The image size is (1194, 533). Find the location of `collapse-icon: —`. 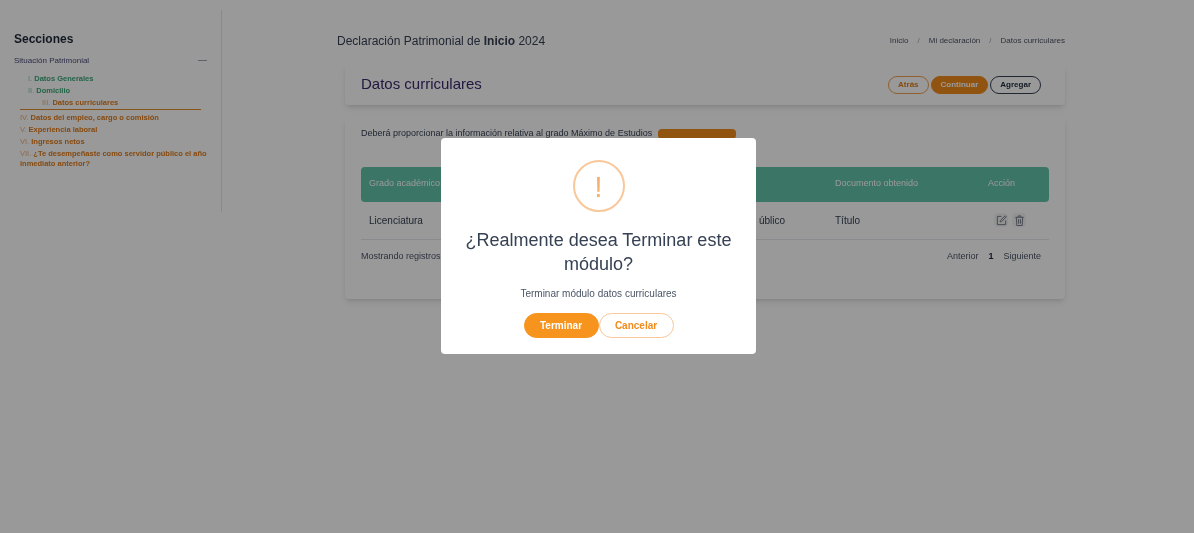

collapse-icon: — is located at coordinates (202, 61).